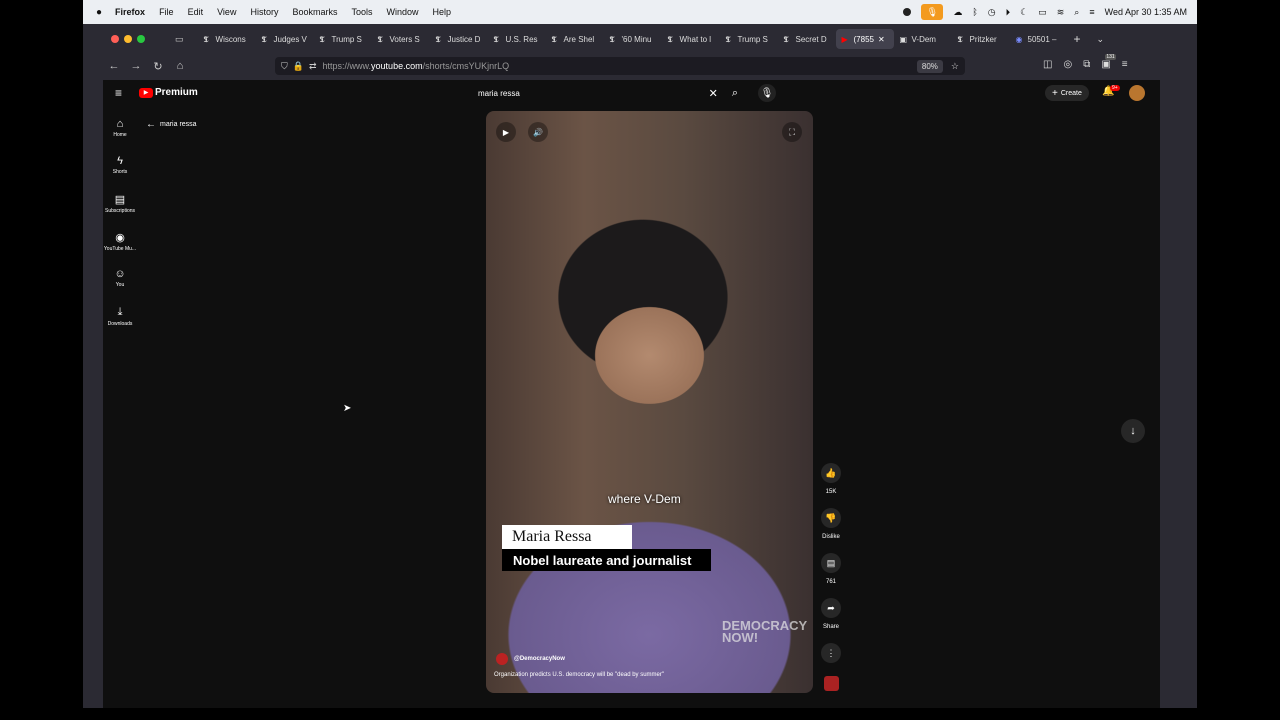  Describe the element at coordinates (361, 12) in the screenshot. I see `menu-tools: Tools` at that location.